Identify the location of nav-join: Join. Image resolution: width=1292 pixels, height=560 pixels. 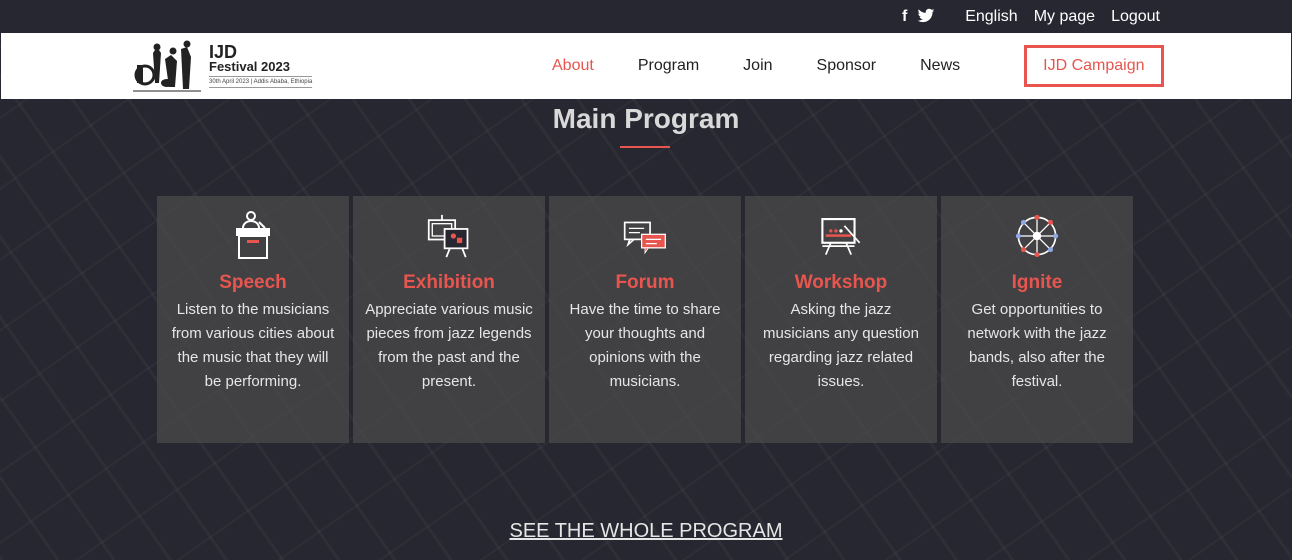
(757, 66).